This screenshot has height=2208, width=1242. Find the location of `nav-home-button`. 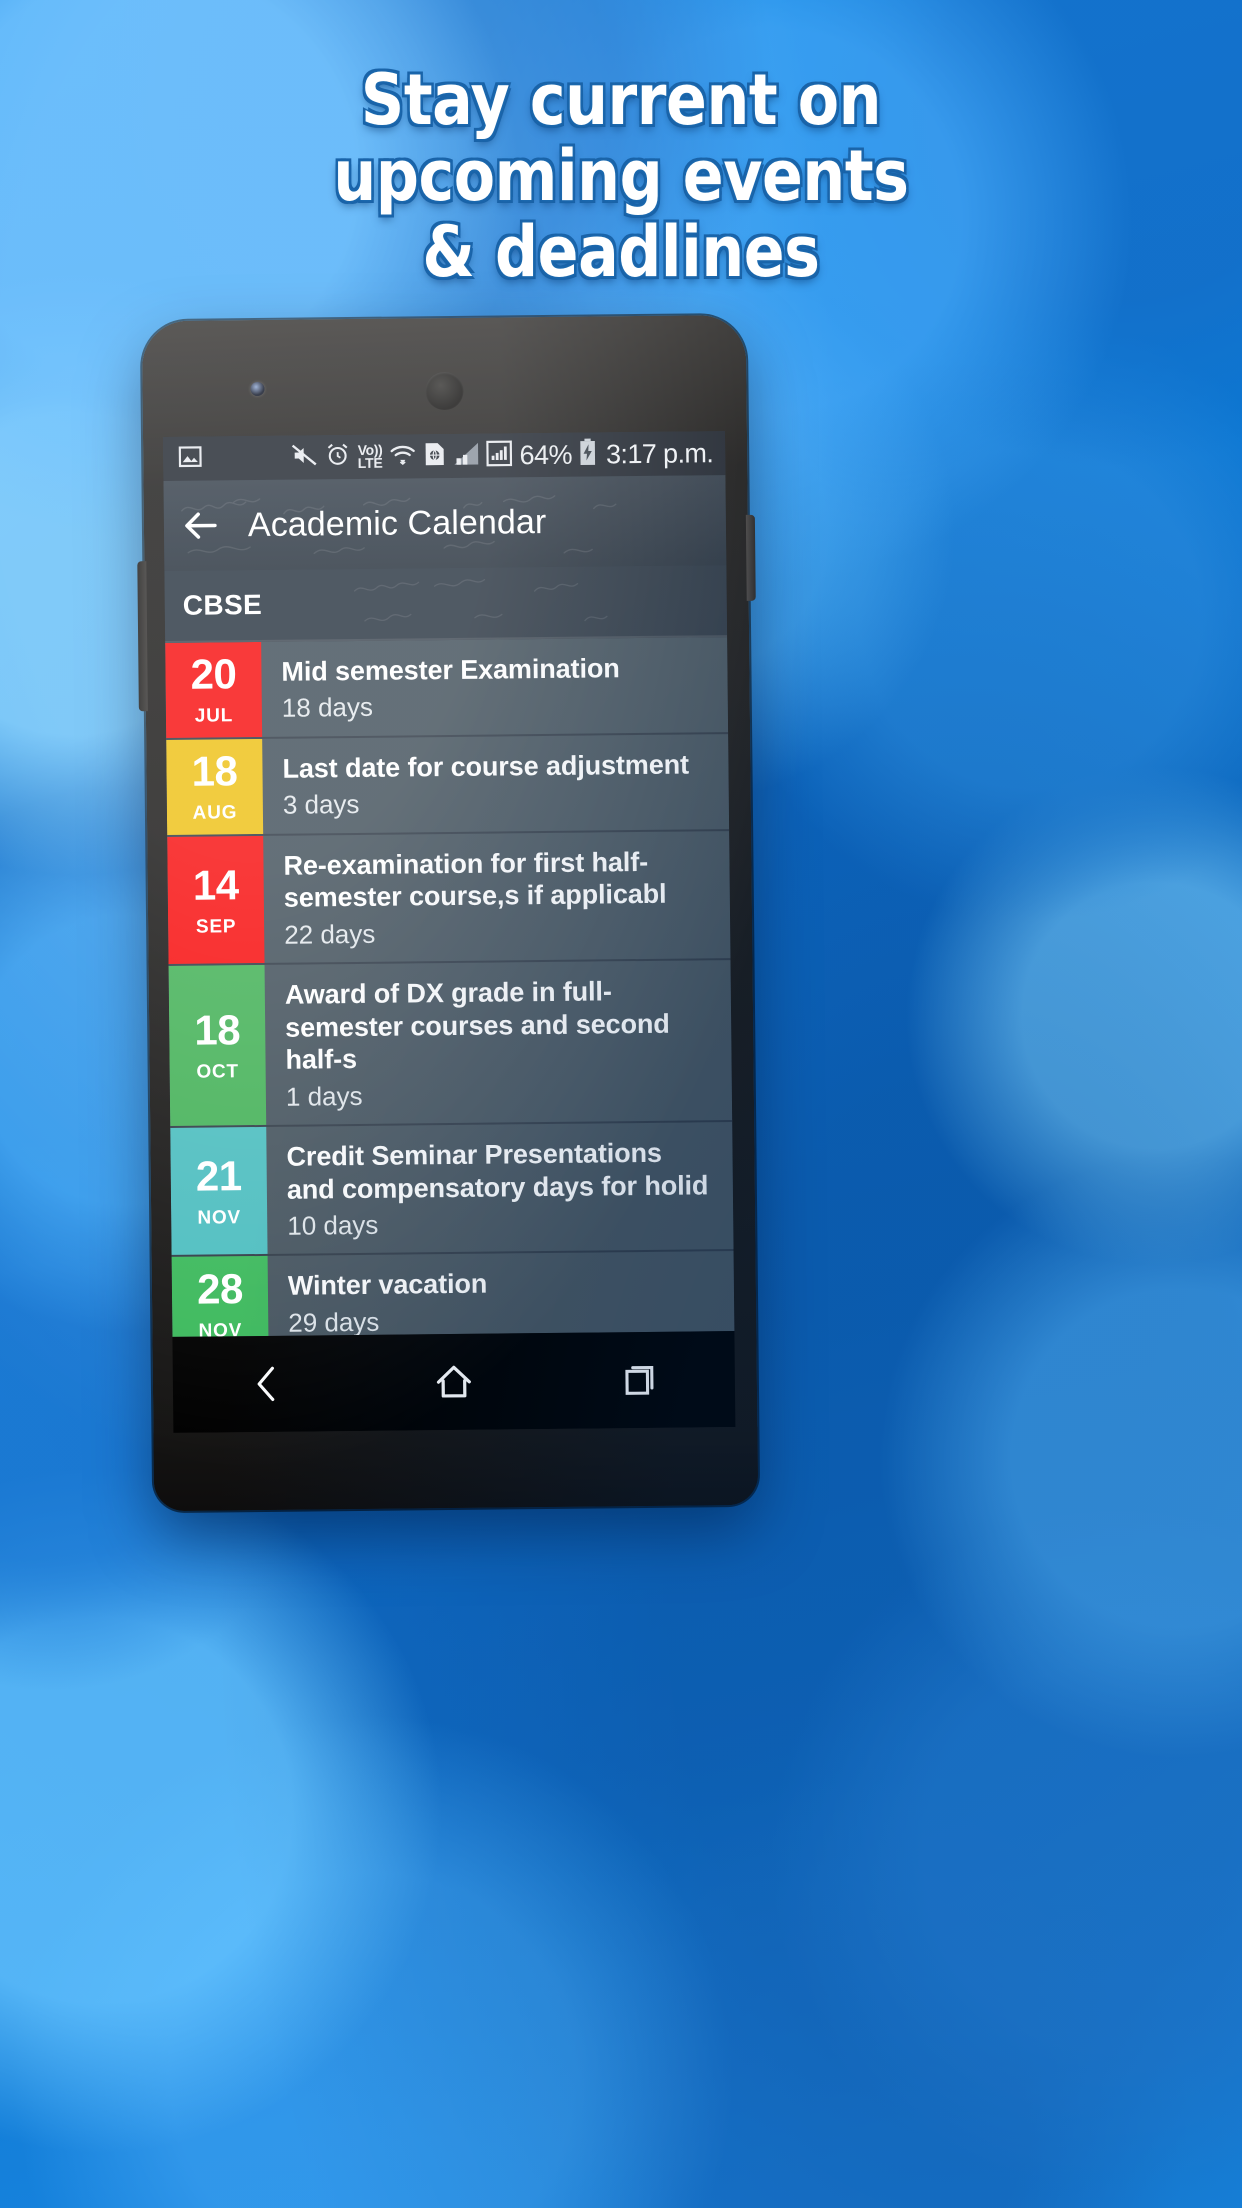

nav-home-button is located at coordinates (454, 1382).